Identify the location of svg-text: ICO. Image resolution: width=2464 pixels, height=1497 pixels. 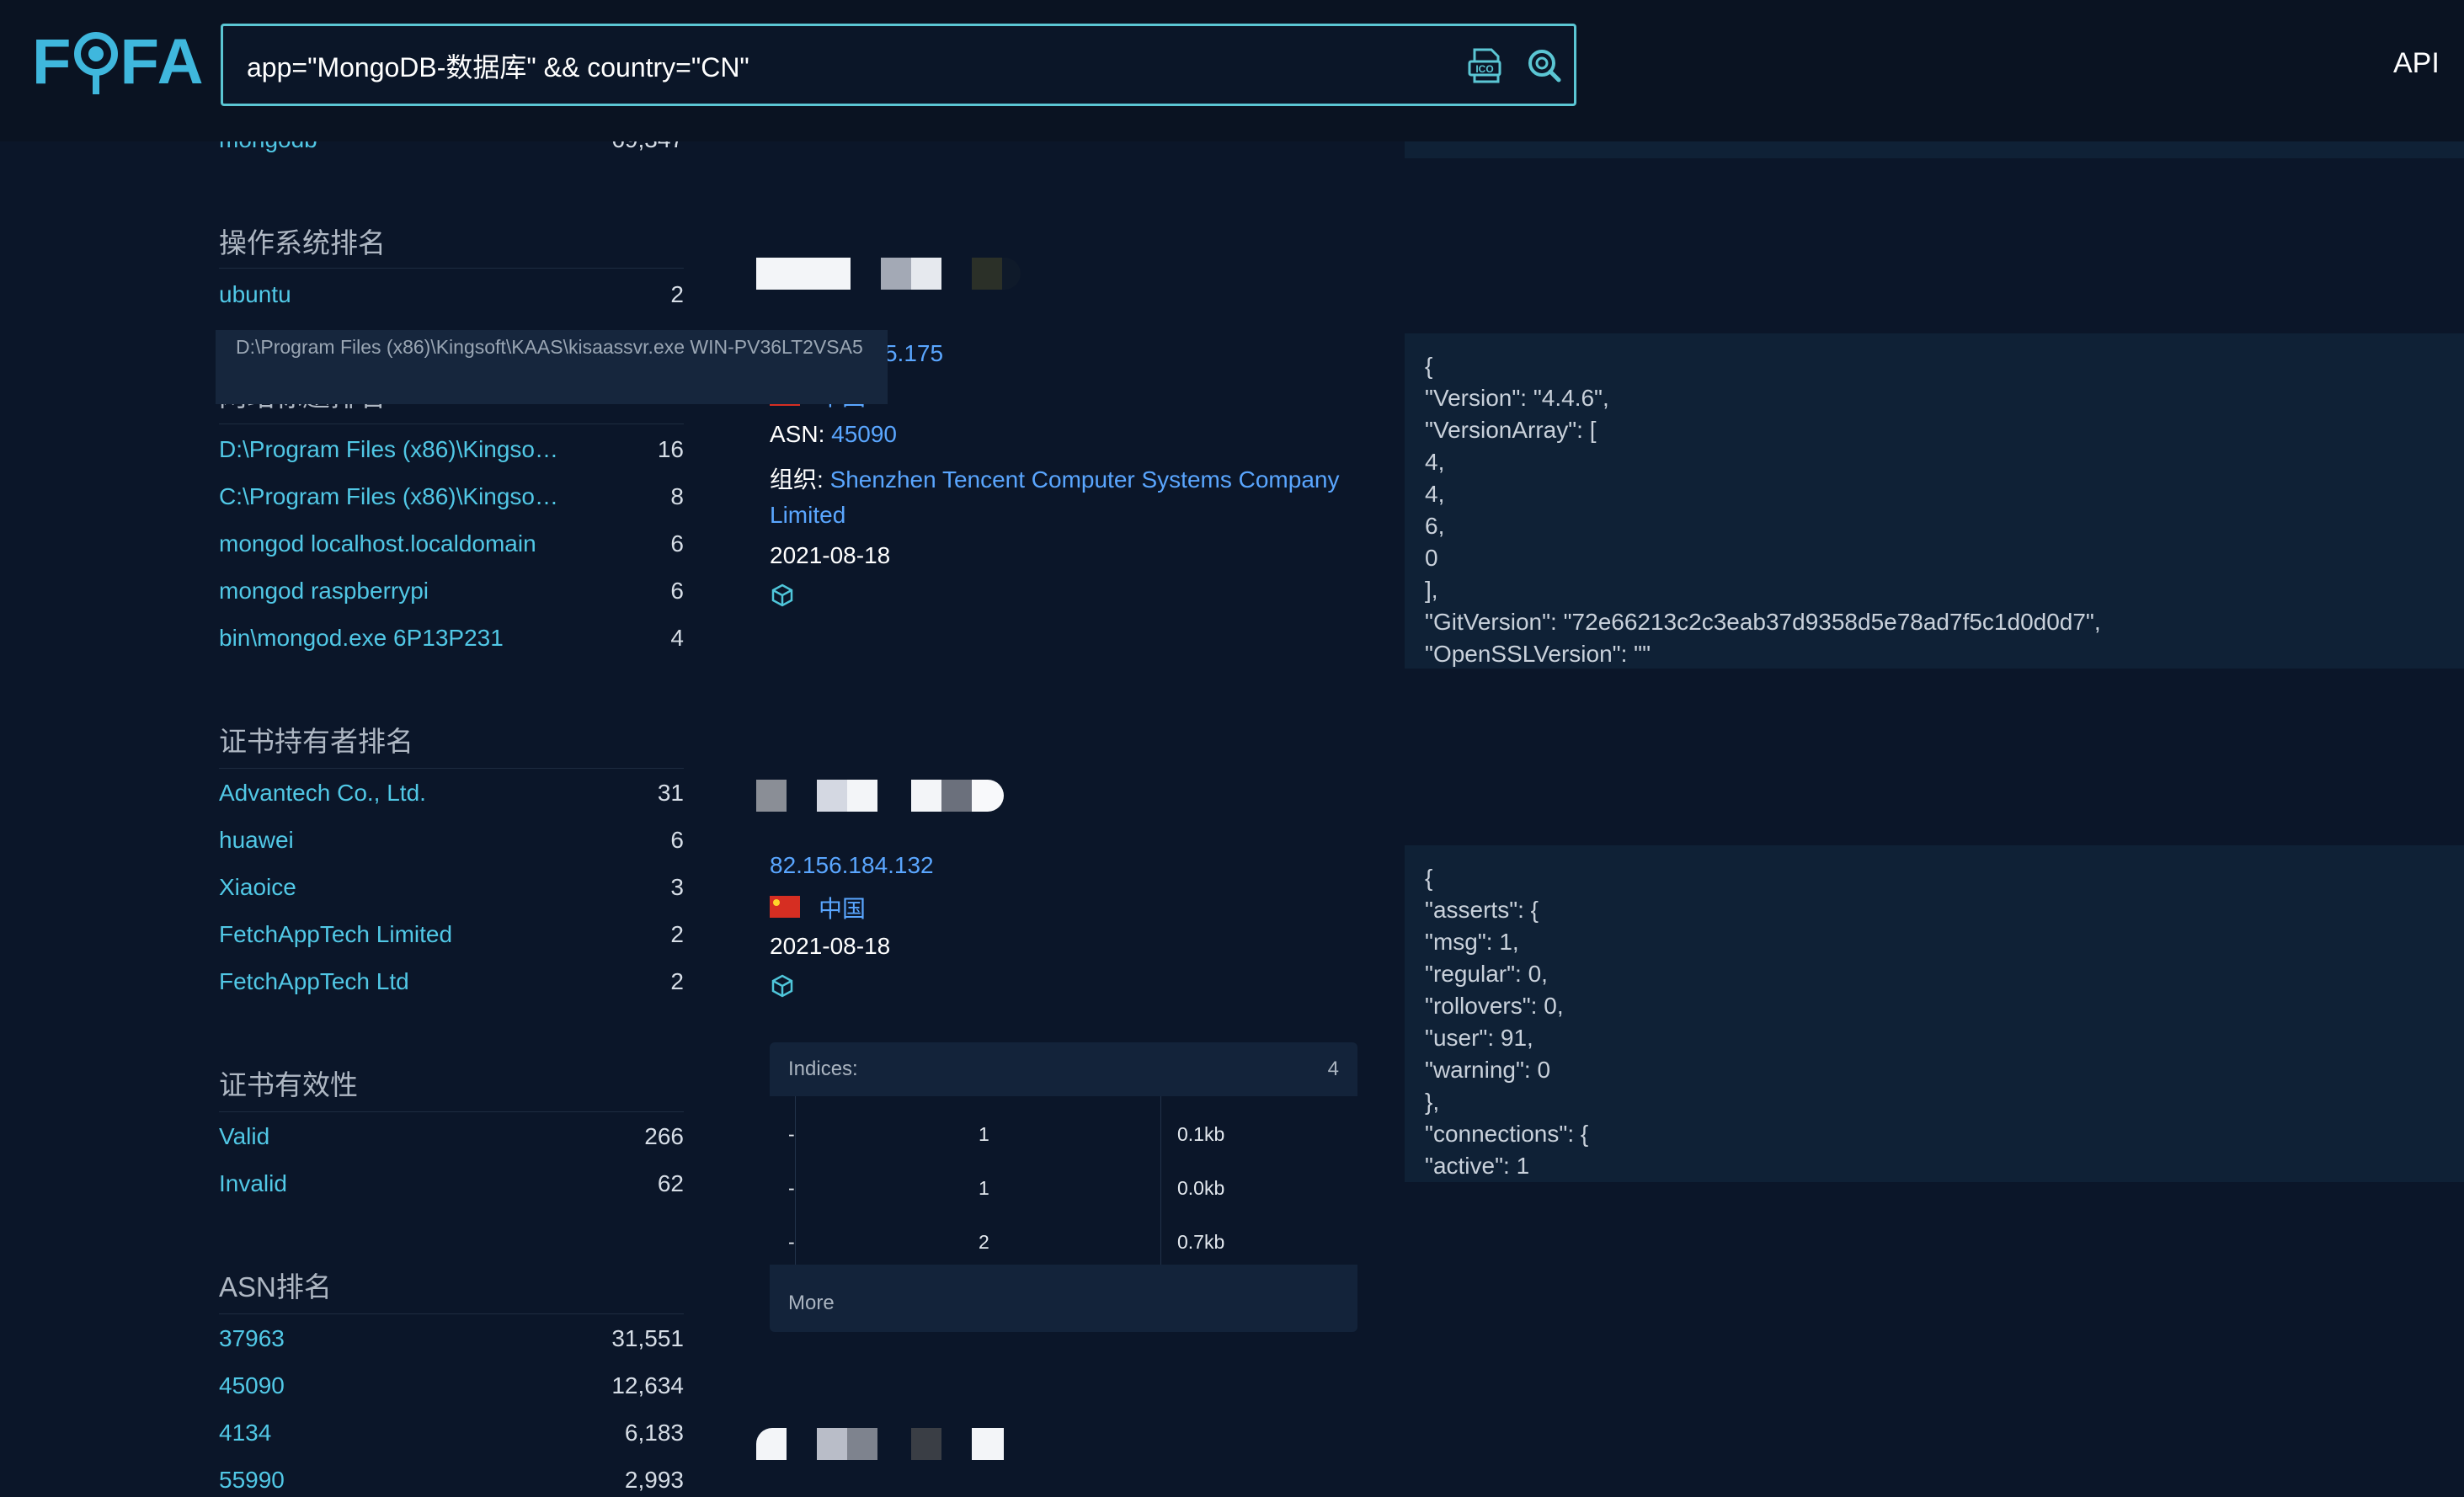
(1484, 69).